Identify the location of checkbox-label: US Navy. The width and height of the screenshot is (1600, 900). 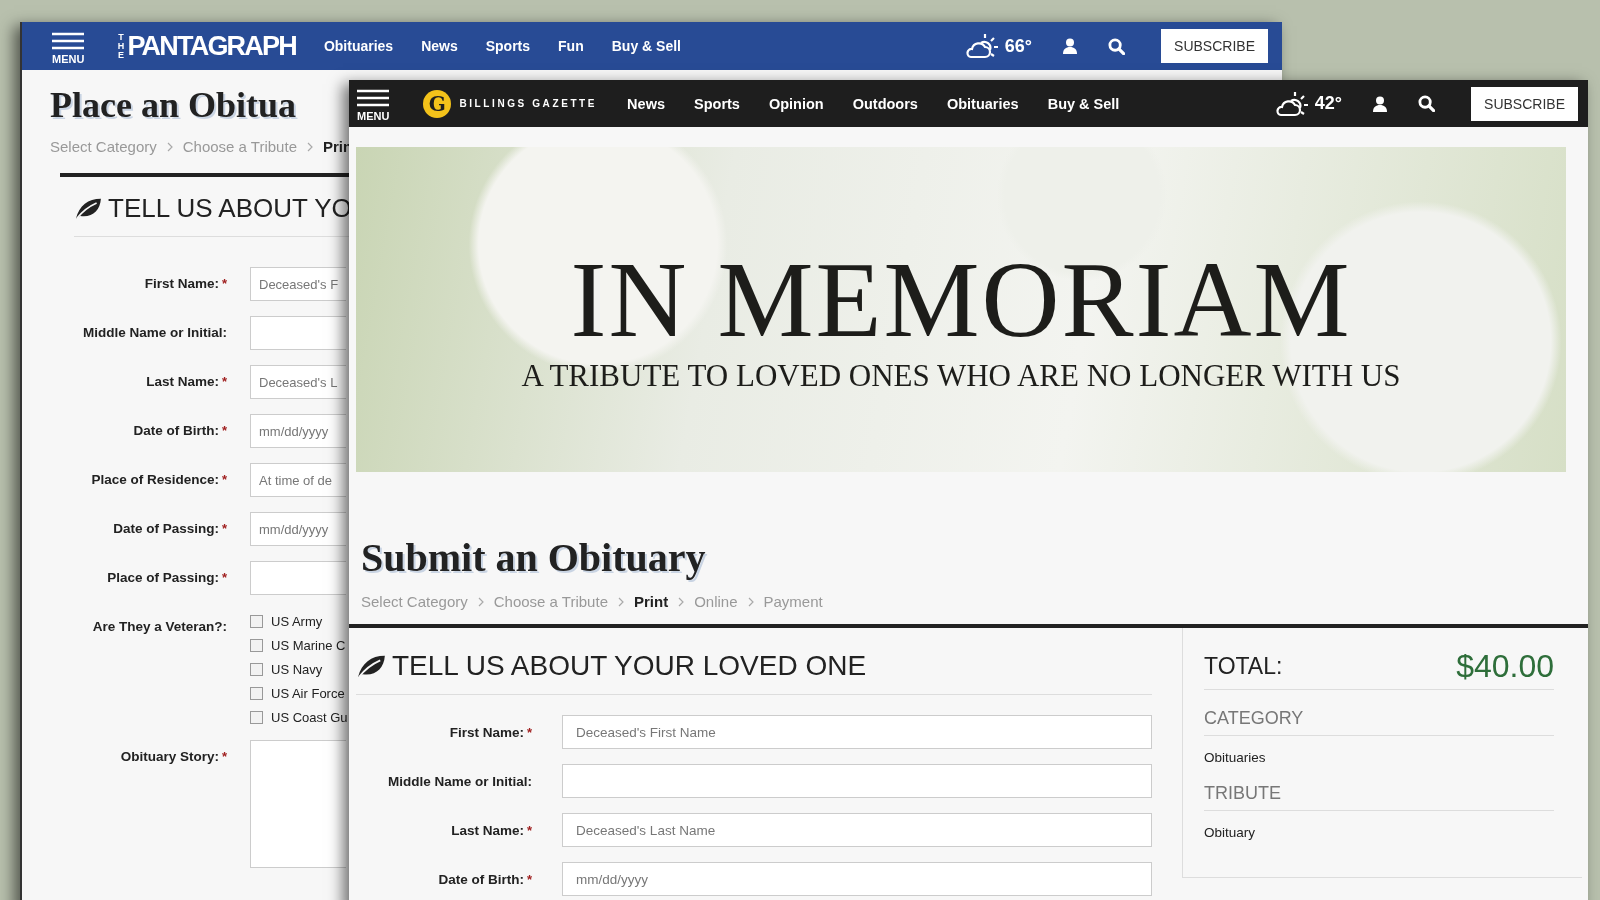
(297, 669).